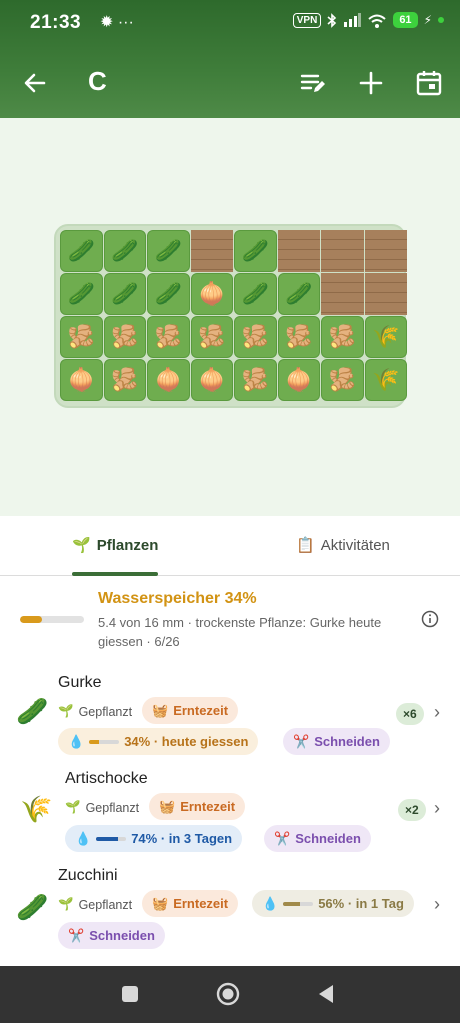  I want to click on water-chip: 💧 56% · in 1 Tag, so click(333, 903).